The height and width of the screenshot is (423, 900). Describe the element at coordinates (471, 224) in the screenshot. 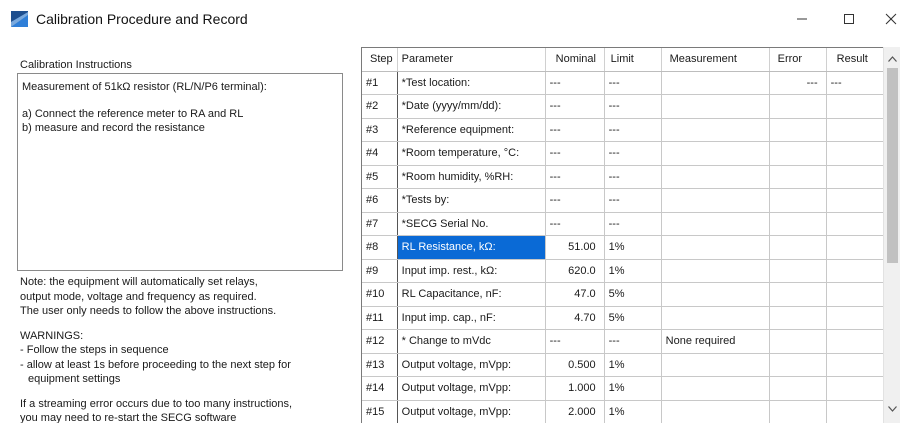

I see `cell-parameter: *SECG Serial No.` at that location.